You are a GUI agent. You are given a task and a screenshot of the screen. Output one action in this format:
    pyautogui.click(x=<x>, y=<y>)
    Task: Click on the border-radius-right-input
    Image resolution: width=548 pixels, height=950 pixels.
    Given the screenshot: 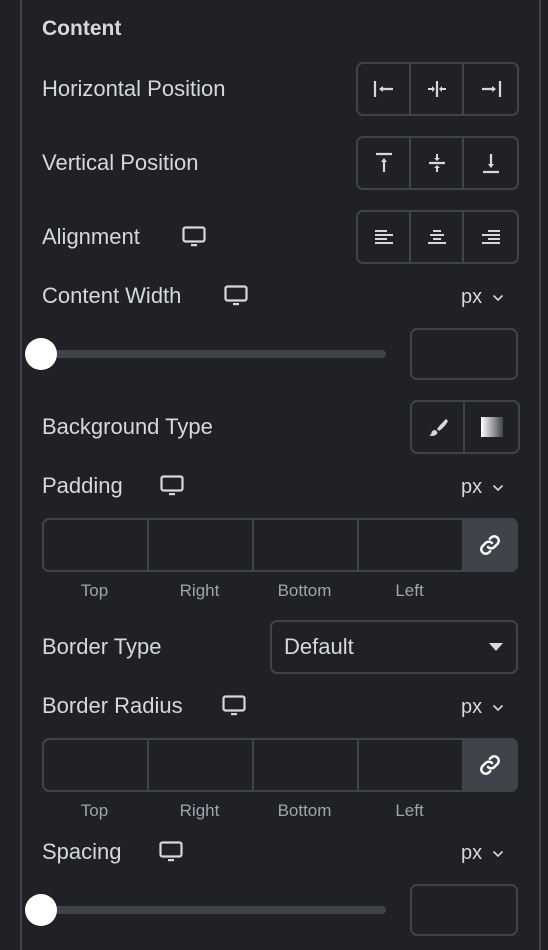 What is the action you would take?
    pyautogui.click(x=201, y=765)
    